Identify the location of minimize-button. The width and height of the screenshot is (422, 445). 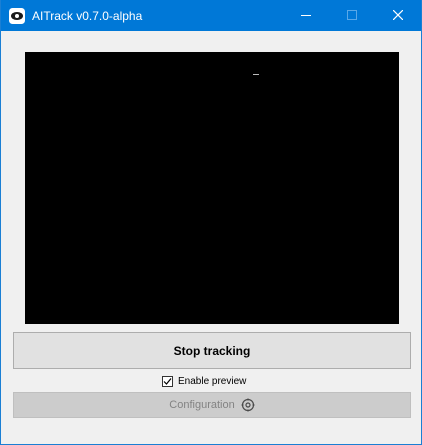
(306, 15).